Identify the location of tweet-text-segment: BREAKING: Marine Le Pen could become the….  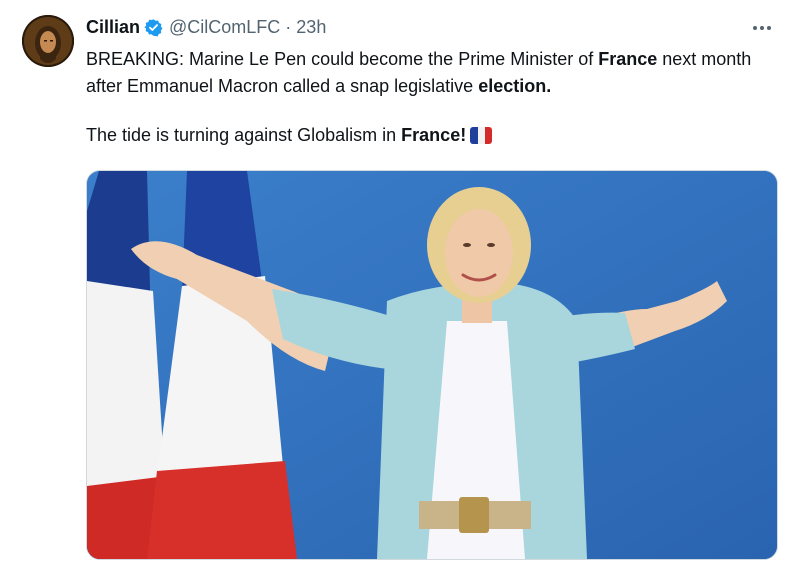
(342, 59).